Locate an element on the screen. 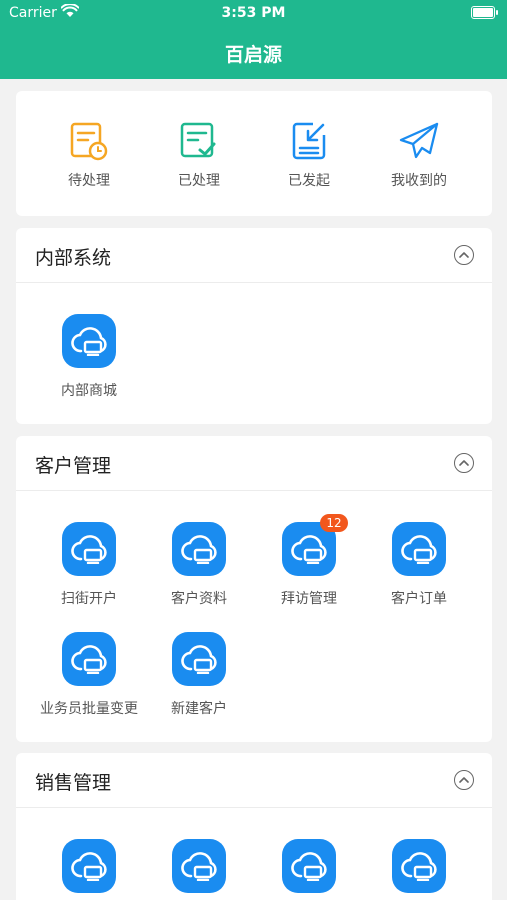 This screenshot has height=900, width=507. app-internal-mall: 内部商城 is located at coordinates (89, 357).